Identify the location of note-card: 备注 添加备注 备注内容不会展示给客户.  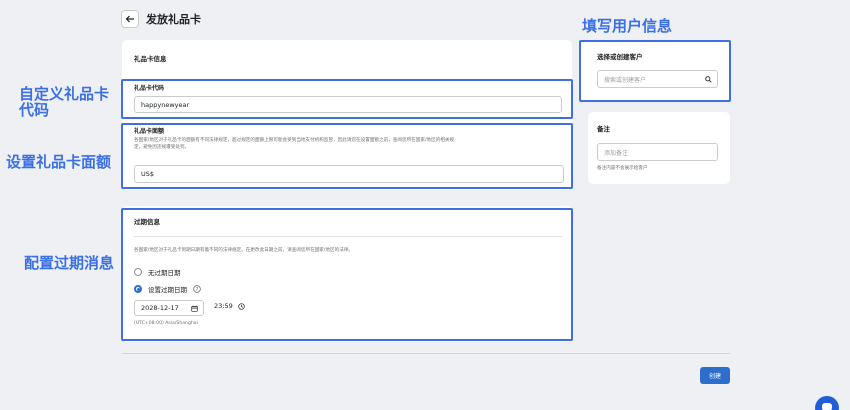
(659, 148).